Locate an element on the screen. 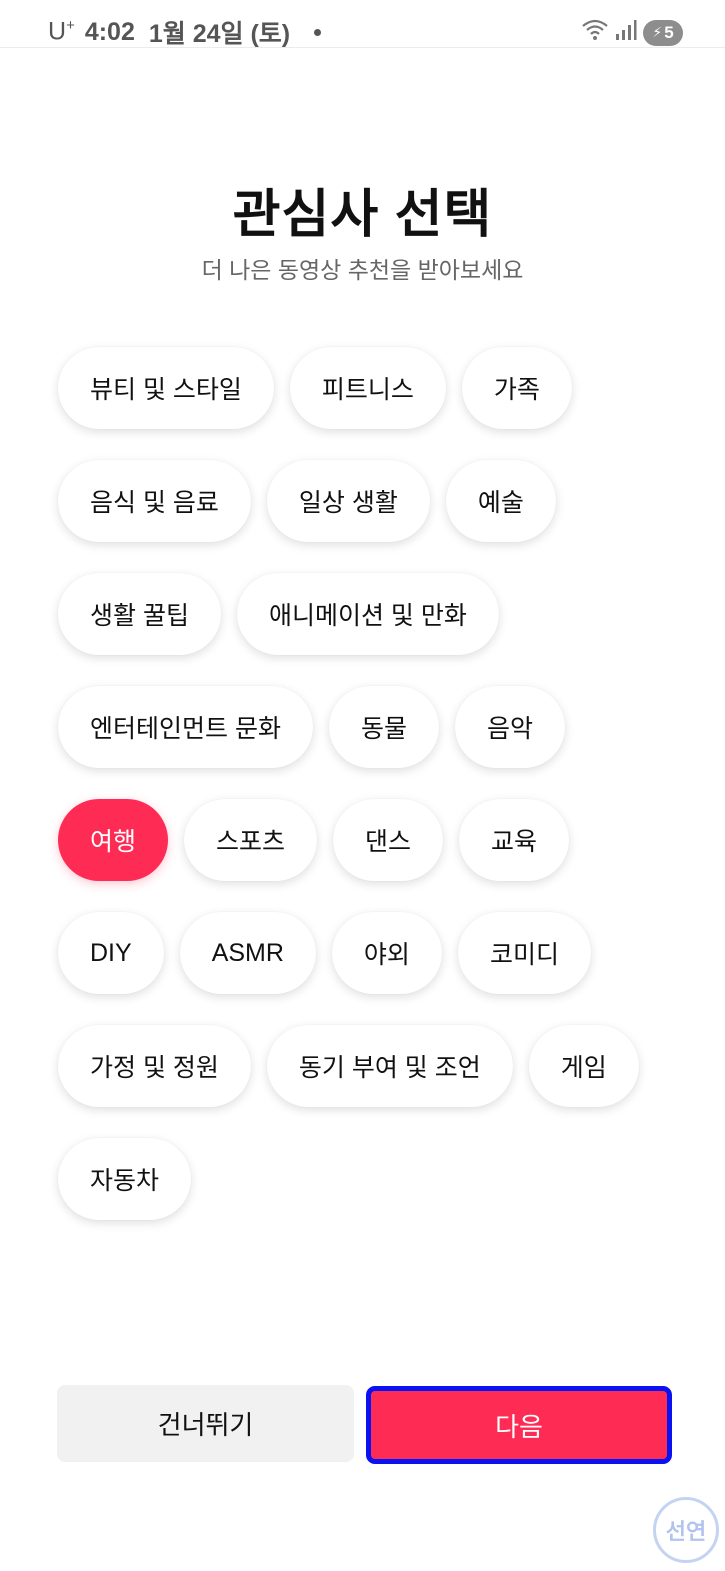 The width and height of the screenshot is (725, 1571). interest-chip: 동물 is located at coordinates (383, 727).